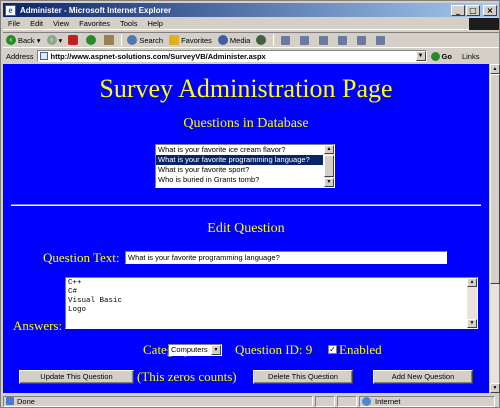  Describe the element at coordinates (94, 23) in the screenshot. I see `menu-favorites: Favorites` at that location.